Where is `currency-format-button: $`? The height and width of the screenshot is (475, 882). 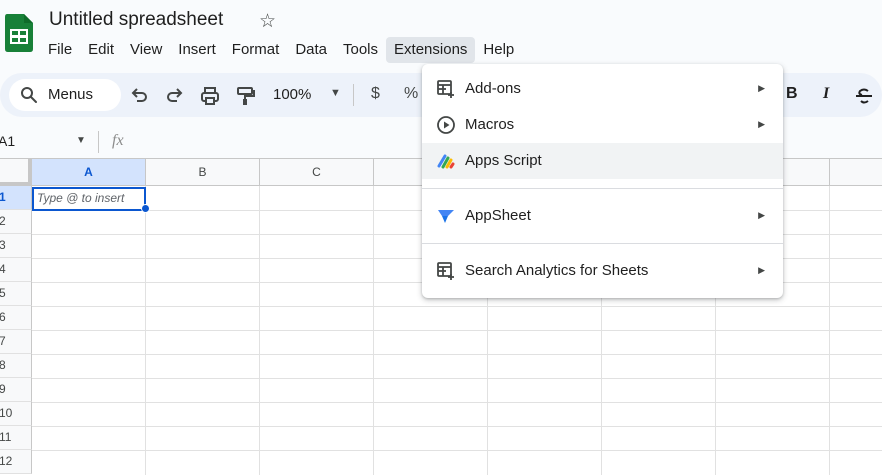
currency-format-button: $ is located at coordinates (375, 94).